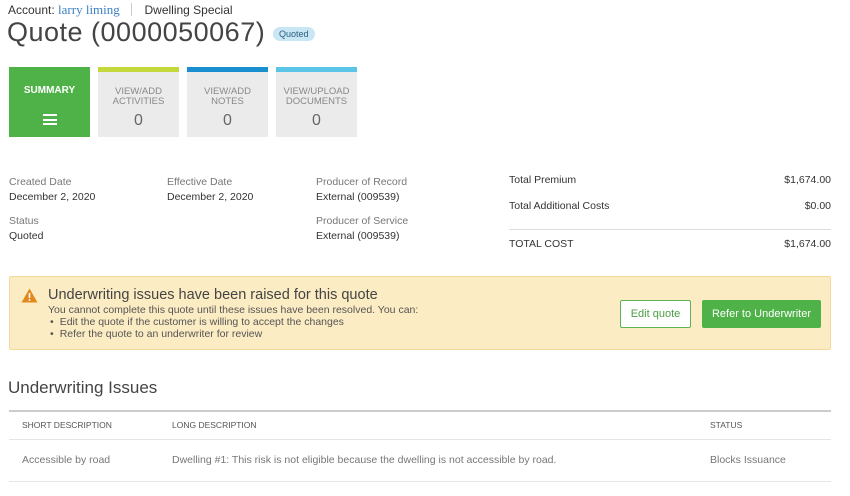  What do you see at coordinates (29, 295) in the screenshot?
I see `warning-icon` at bounding box center [29, 295].